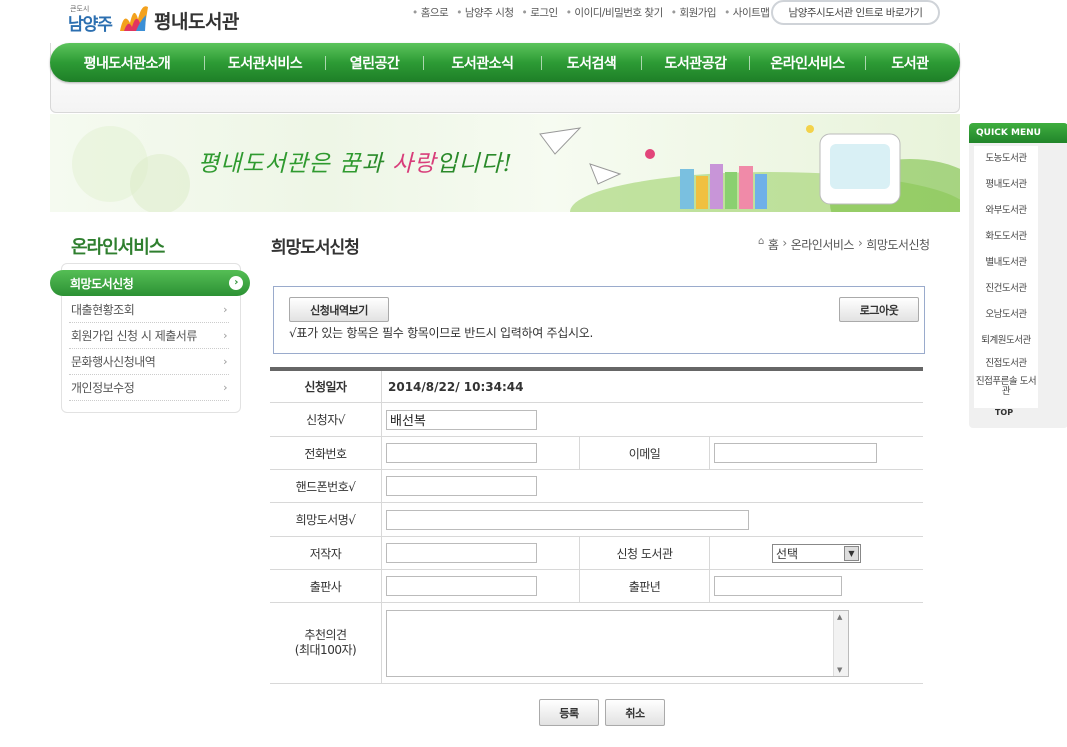 Image resolution: width=1067 pixels, height=747 pixels. I want to click on author-label: 저작자, so click(326, 553).